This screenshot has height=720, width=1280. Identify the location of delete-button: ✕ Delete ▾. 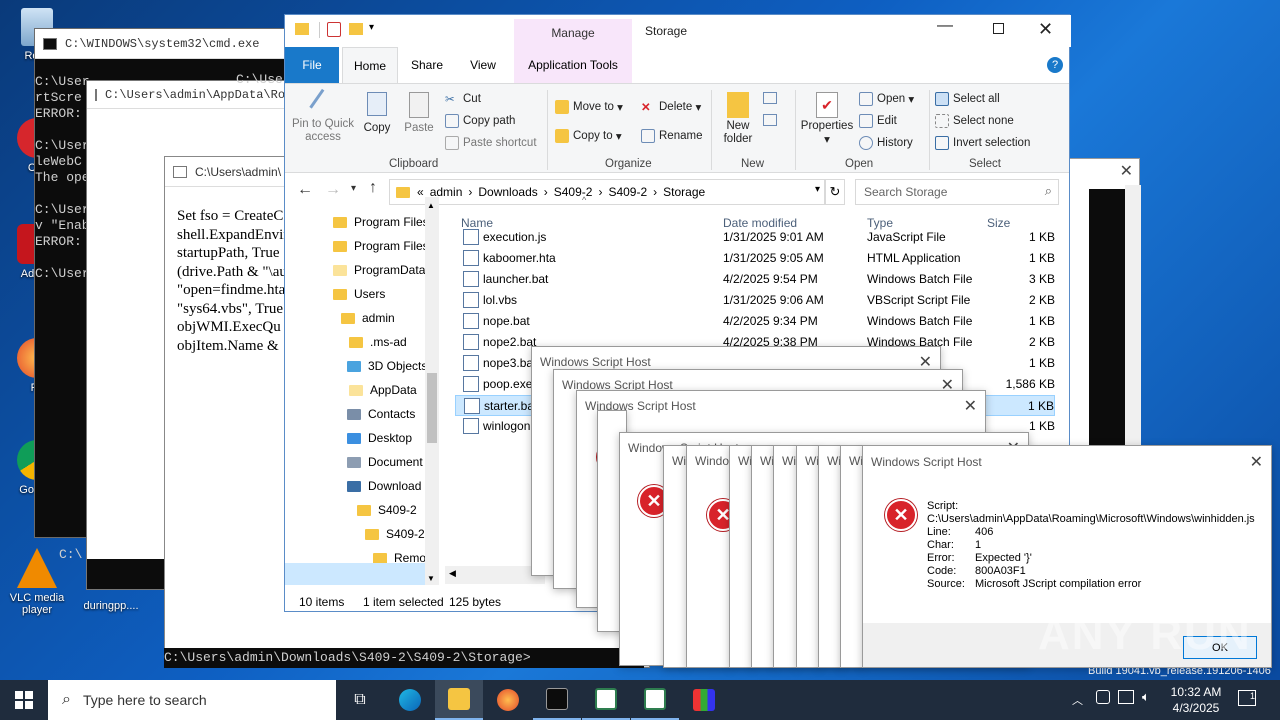
(671, 107).